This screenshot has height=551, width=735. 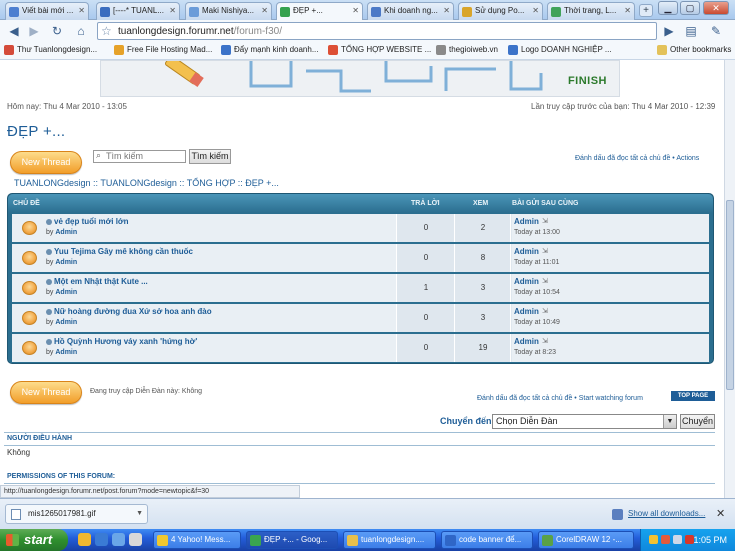 What do you see at coordinates (133, 311) in the screenshot?
I see `topic-title-link: Nữ hoàng đường đua Xứ sở hoa anh đào` at bounding box center [133, 311].